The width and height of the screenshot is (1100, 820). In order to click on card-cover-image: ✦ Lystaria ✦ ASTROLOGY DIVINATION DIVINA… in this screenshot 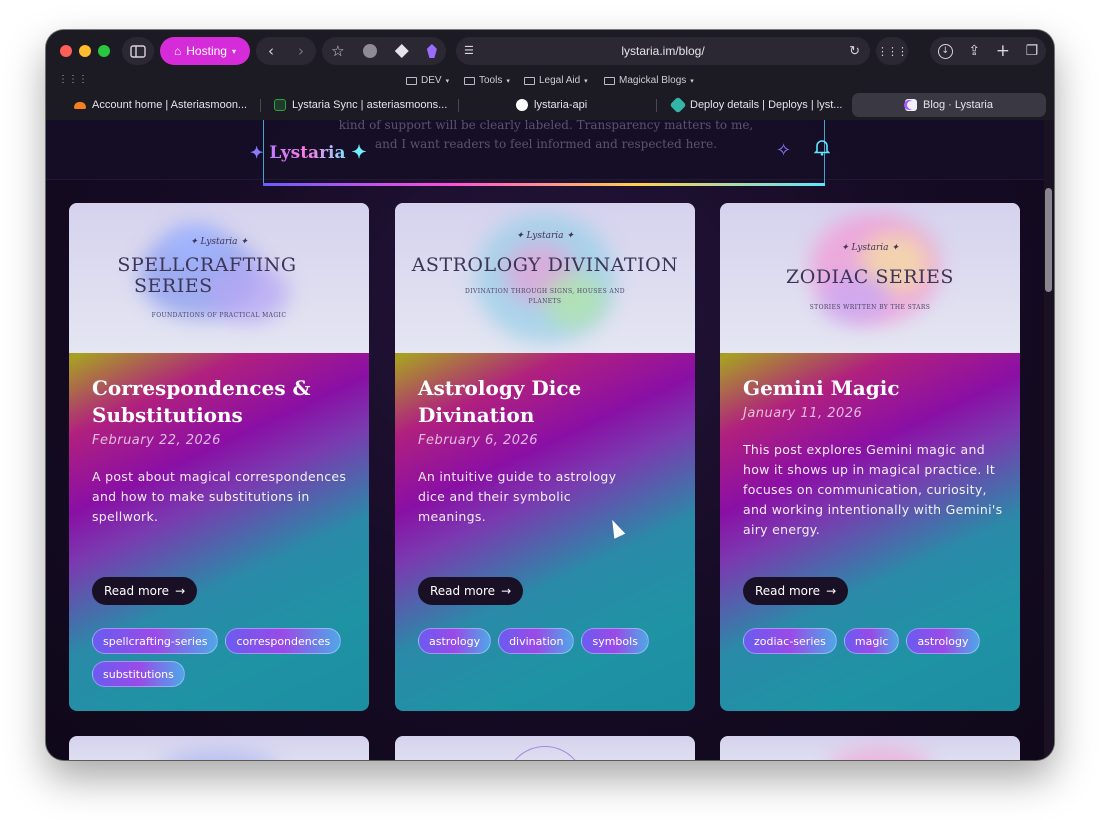, I will do `click(545, 278)`.